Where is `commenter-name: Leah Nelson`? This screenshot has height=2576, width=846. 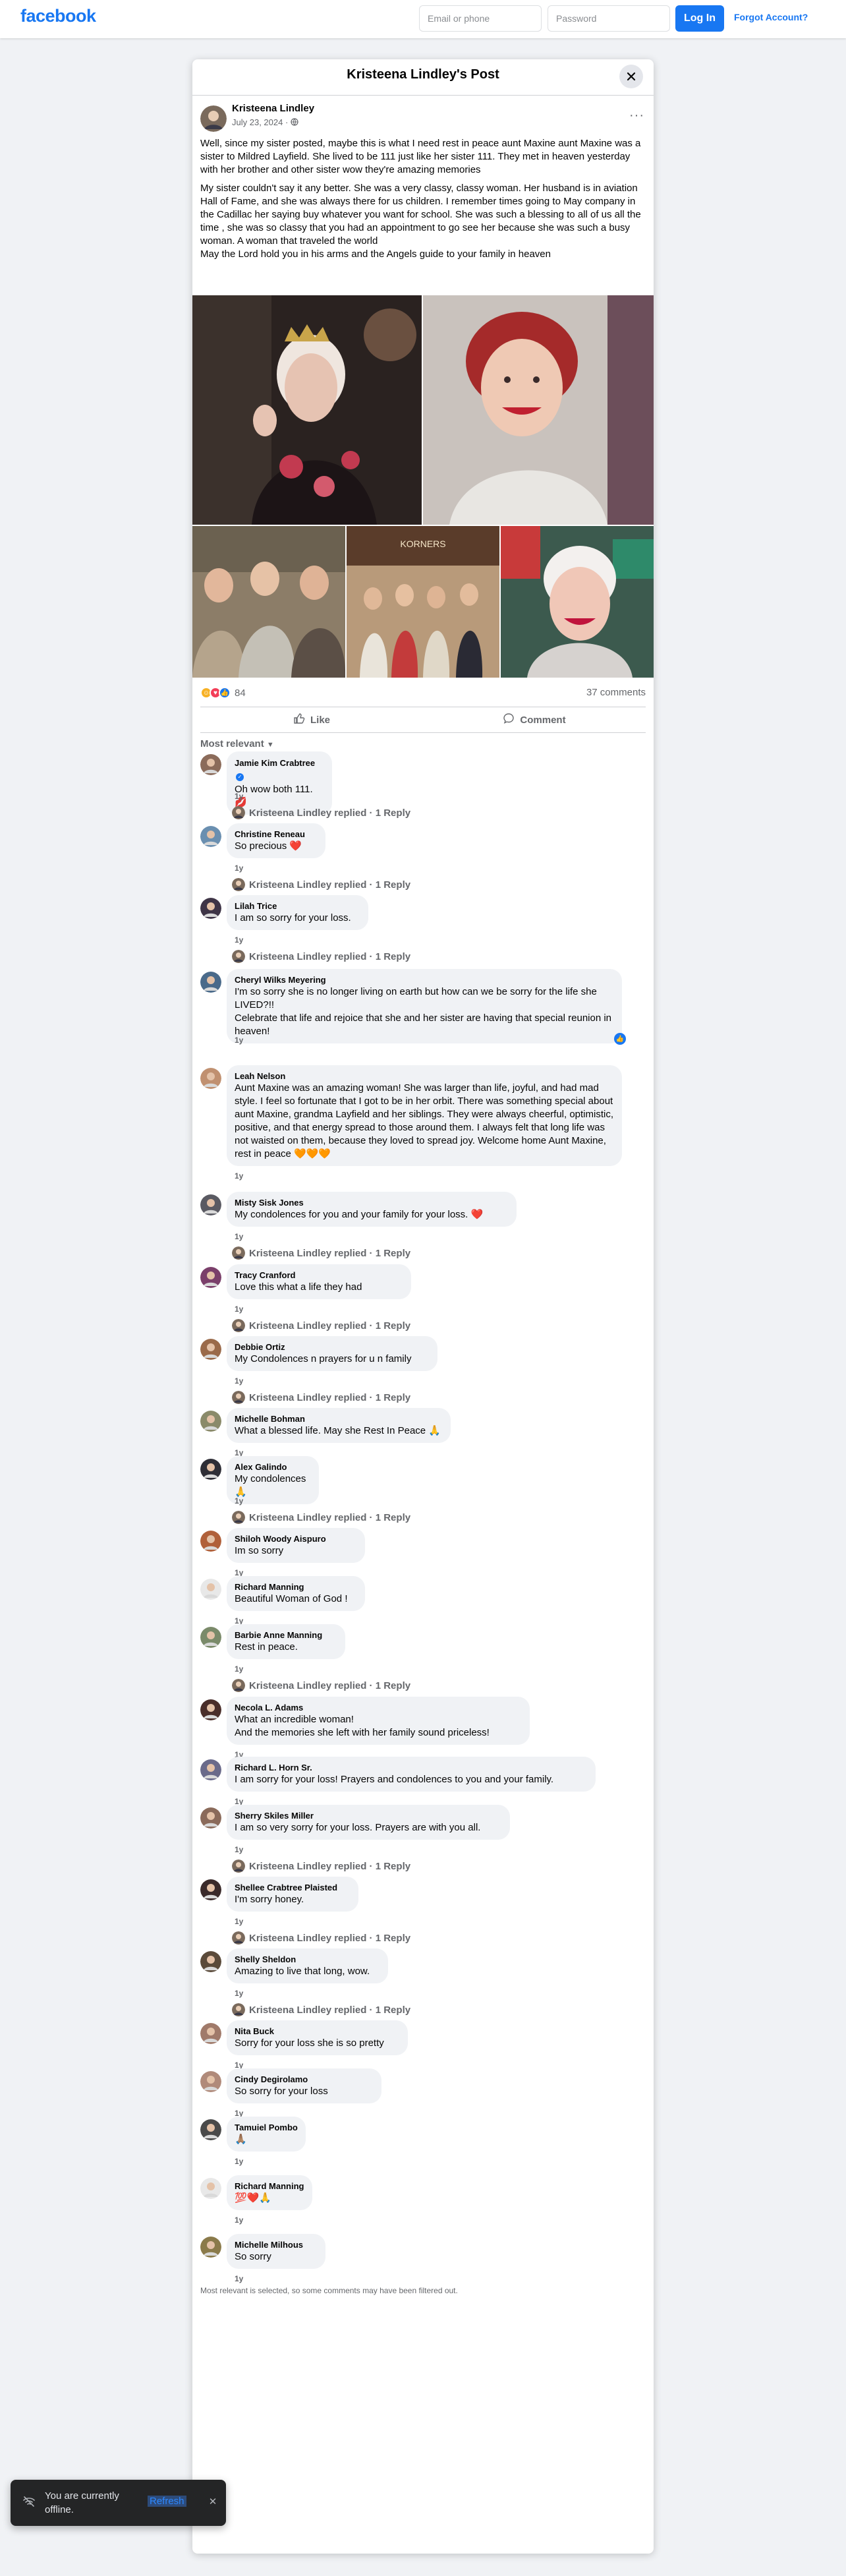 commenter-name: Leah Nelson is located at coordinates (425, 1076).